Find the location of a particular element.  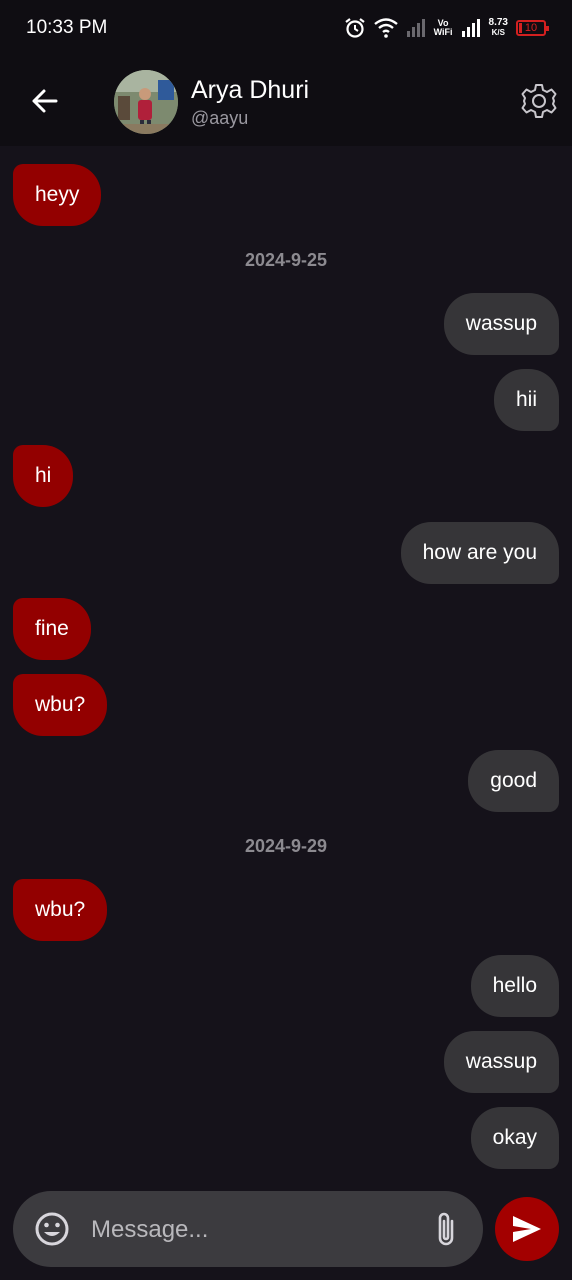

vo-wifi-bottom: WiFi is located at coordinates (443, 32).